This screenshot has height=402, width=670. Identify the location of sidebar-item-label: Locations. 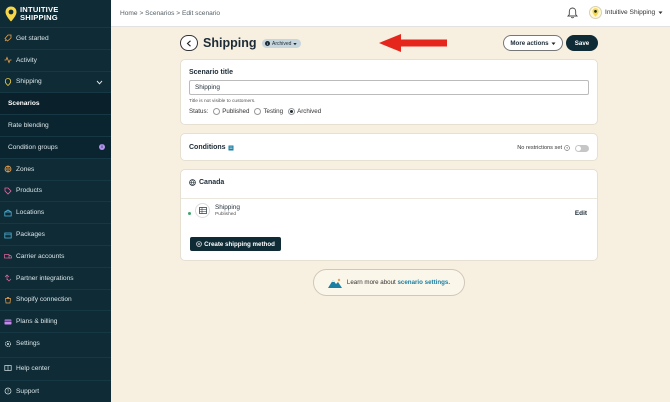
(30, 213).